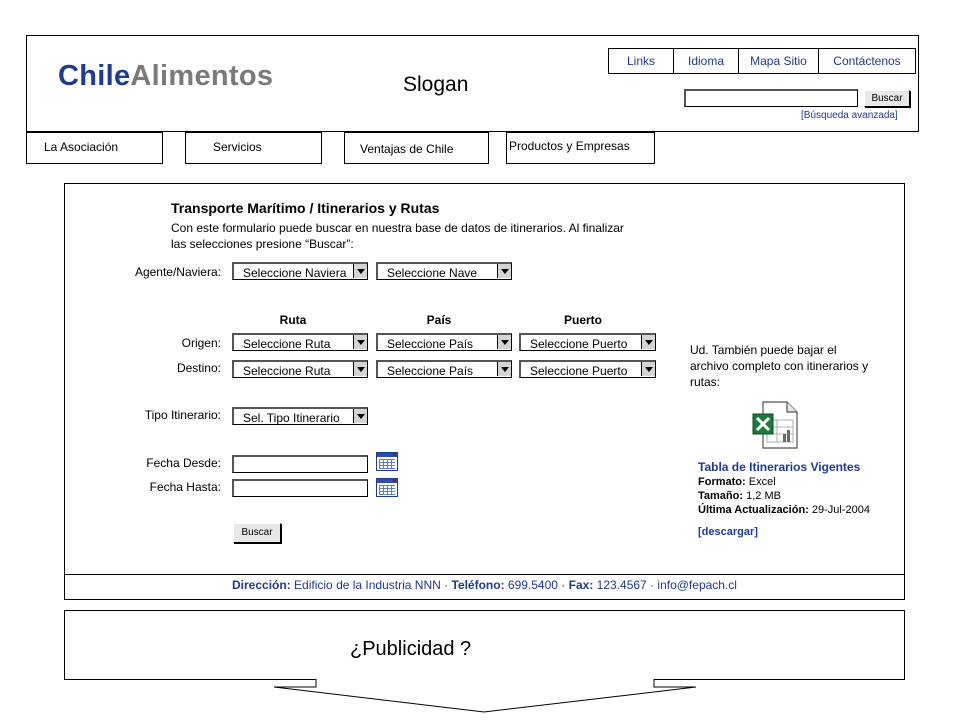  What do you see at coordinates (763, 496) in the screenshot?
I see `size-value: 1,2 MB` at bounding box center [763, 496].